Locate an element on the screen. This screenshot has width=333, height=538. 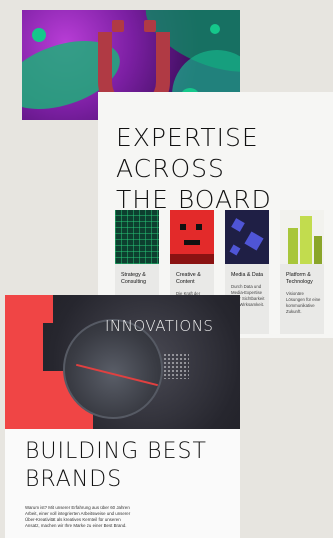
headline-line: EXPERTISE ACROSS is located at coordinates (187, 153).